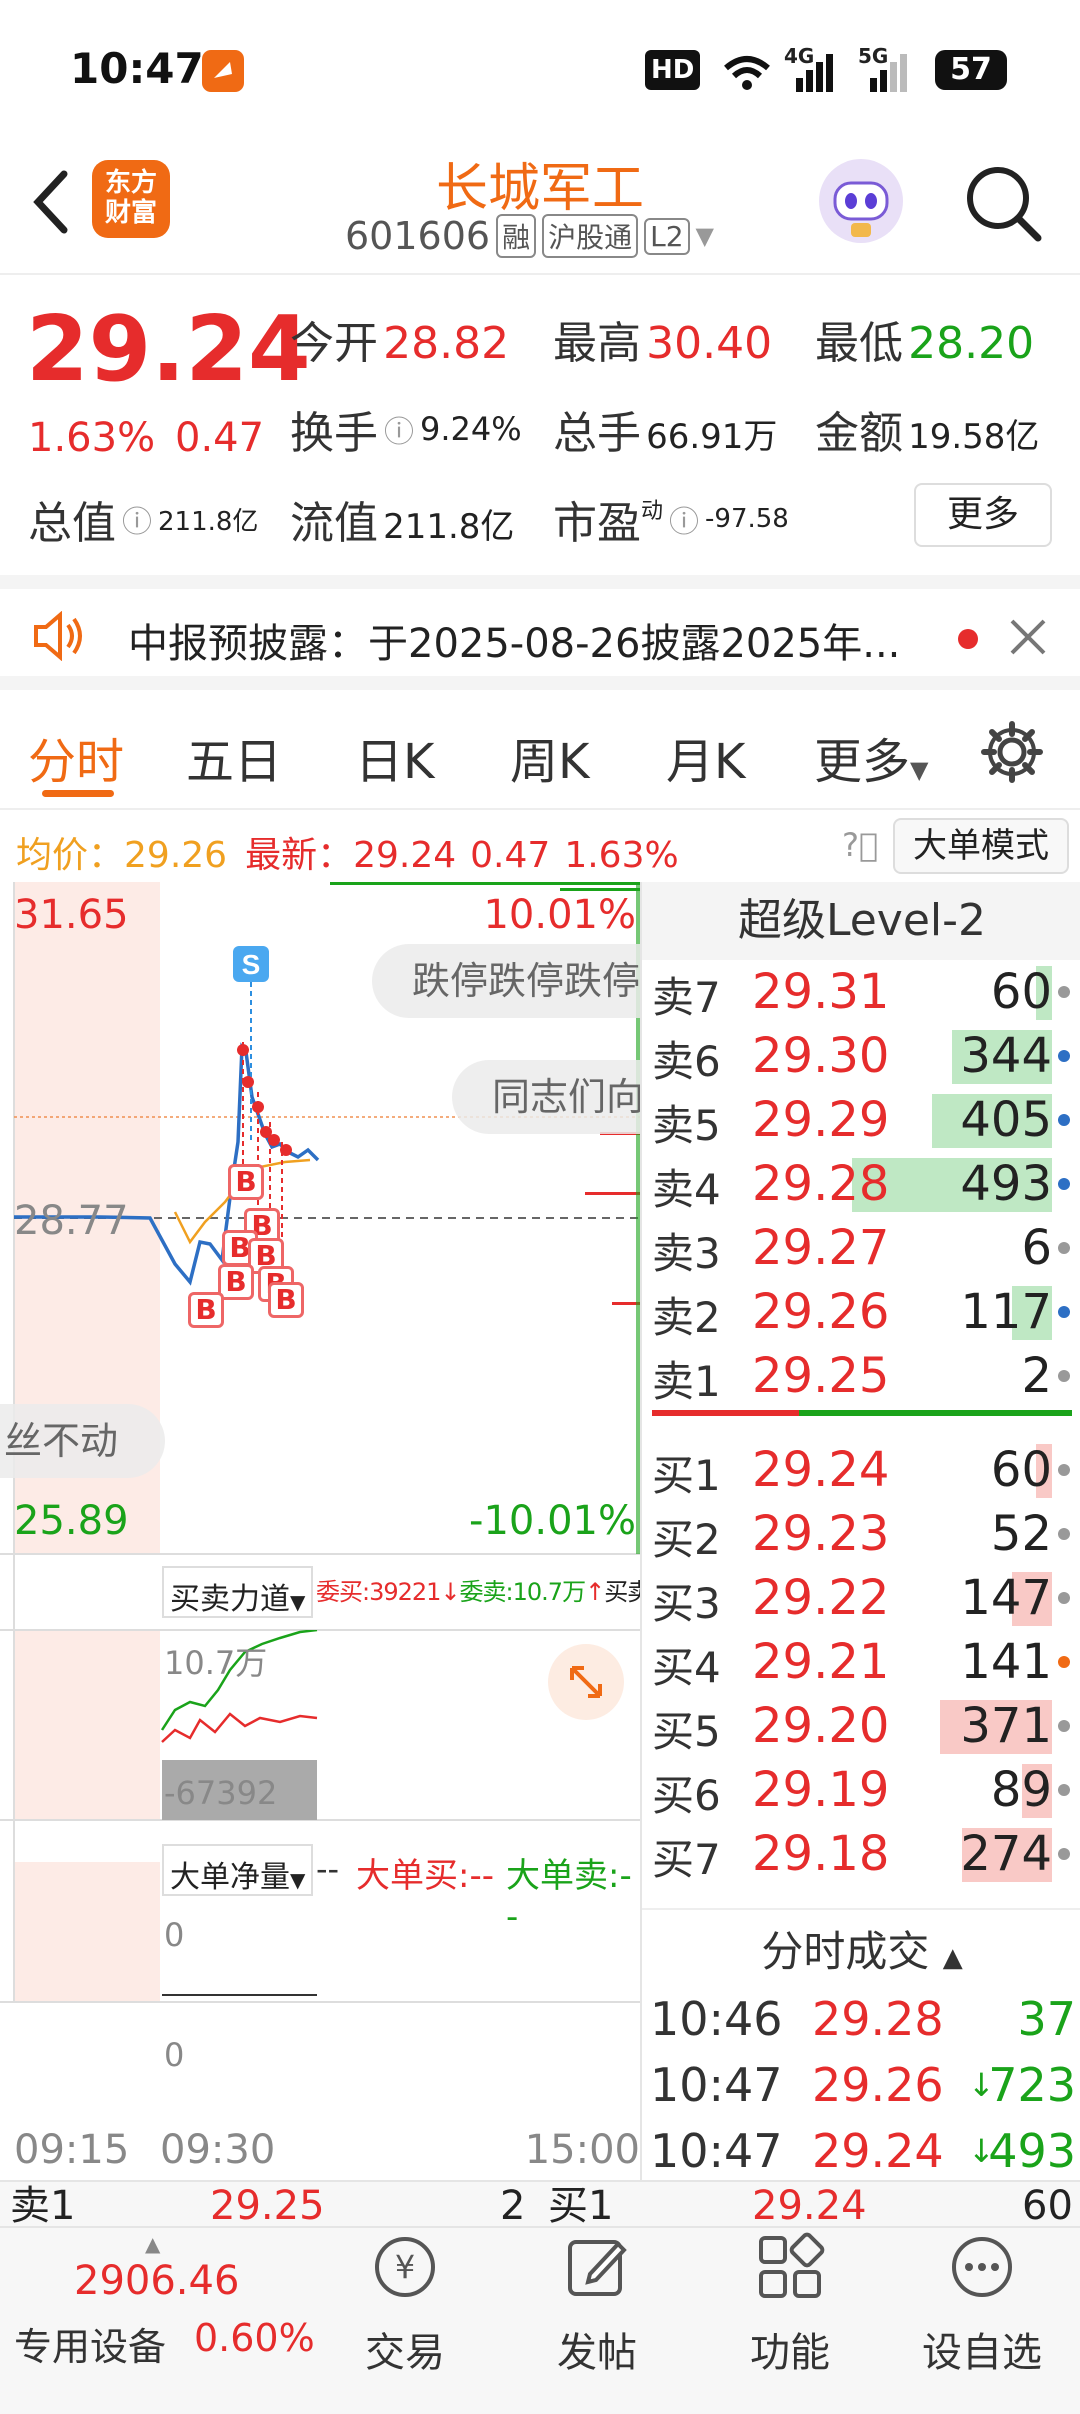  Describe the element at coordinates (1006, 1056) in the screenshot. I see `order-volume: 344` at that location.